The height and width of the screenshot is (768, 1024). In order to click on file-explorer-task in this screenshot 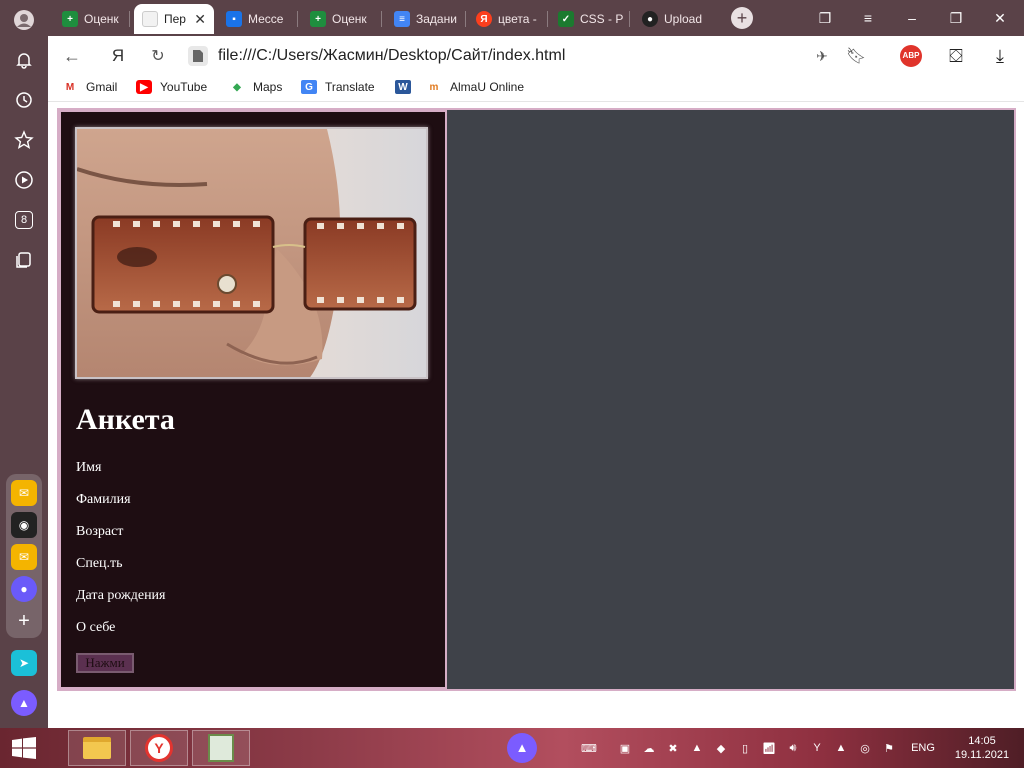, I will do `click(97, 748)`.